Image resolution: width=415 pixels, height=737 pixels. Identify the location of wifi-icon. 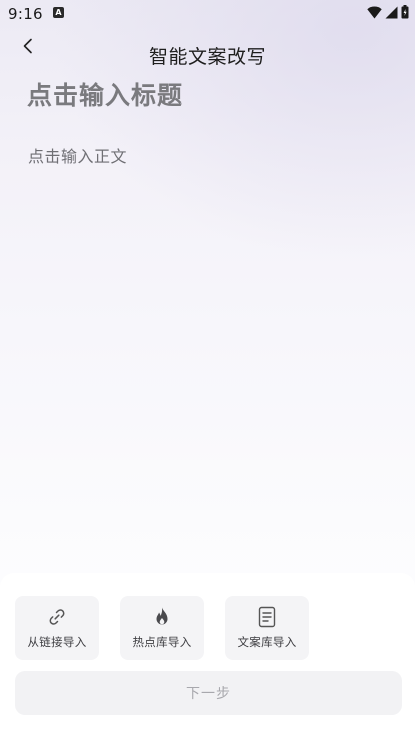
(374, 12).